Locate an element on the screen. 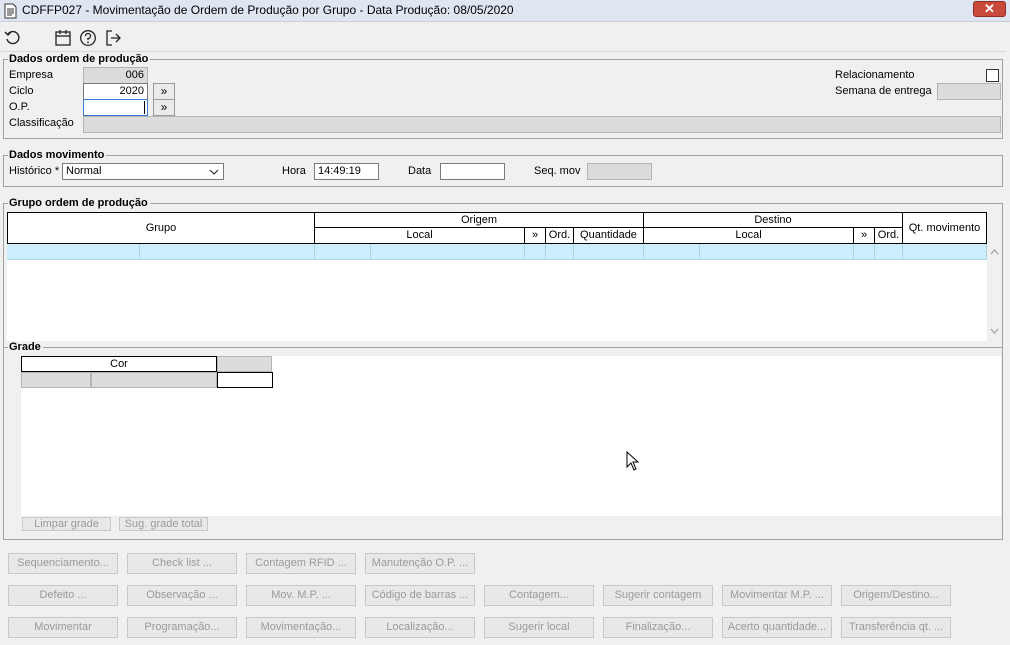 The image size is (1010, 645). semana-entrega-field is located at coordinates (969, 91).